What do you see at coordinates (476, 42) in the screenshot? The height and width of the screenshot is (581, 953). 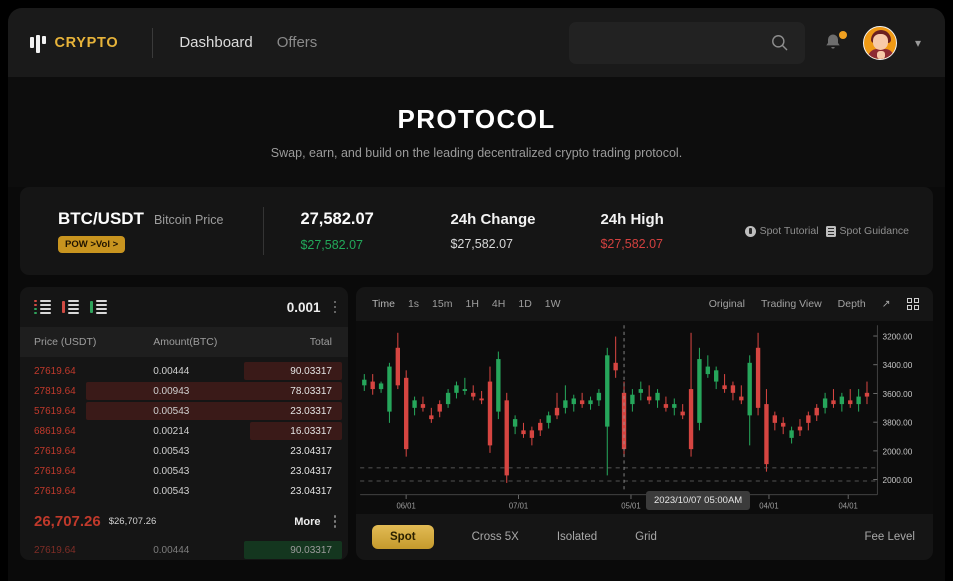 I see `top-header: CRYPTO Dashboard Offers ▾` at bounding box center [476, 42].